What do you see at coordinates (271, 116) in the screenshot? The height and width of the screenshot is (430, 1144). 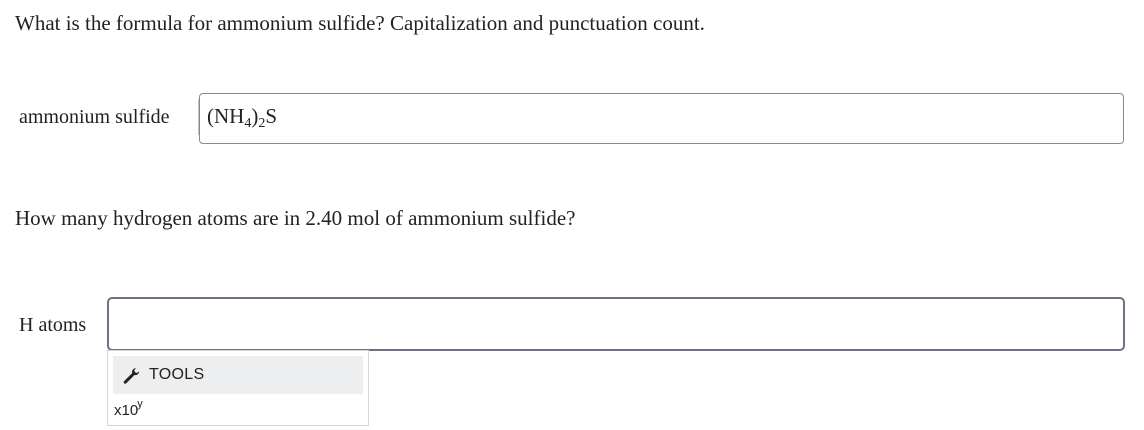 I see `formula-tail: S` at bounding box center [271, 116].